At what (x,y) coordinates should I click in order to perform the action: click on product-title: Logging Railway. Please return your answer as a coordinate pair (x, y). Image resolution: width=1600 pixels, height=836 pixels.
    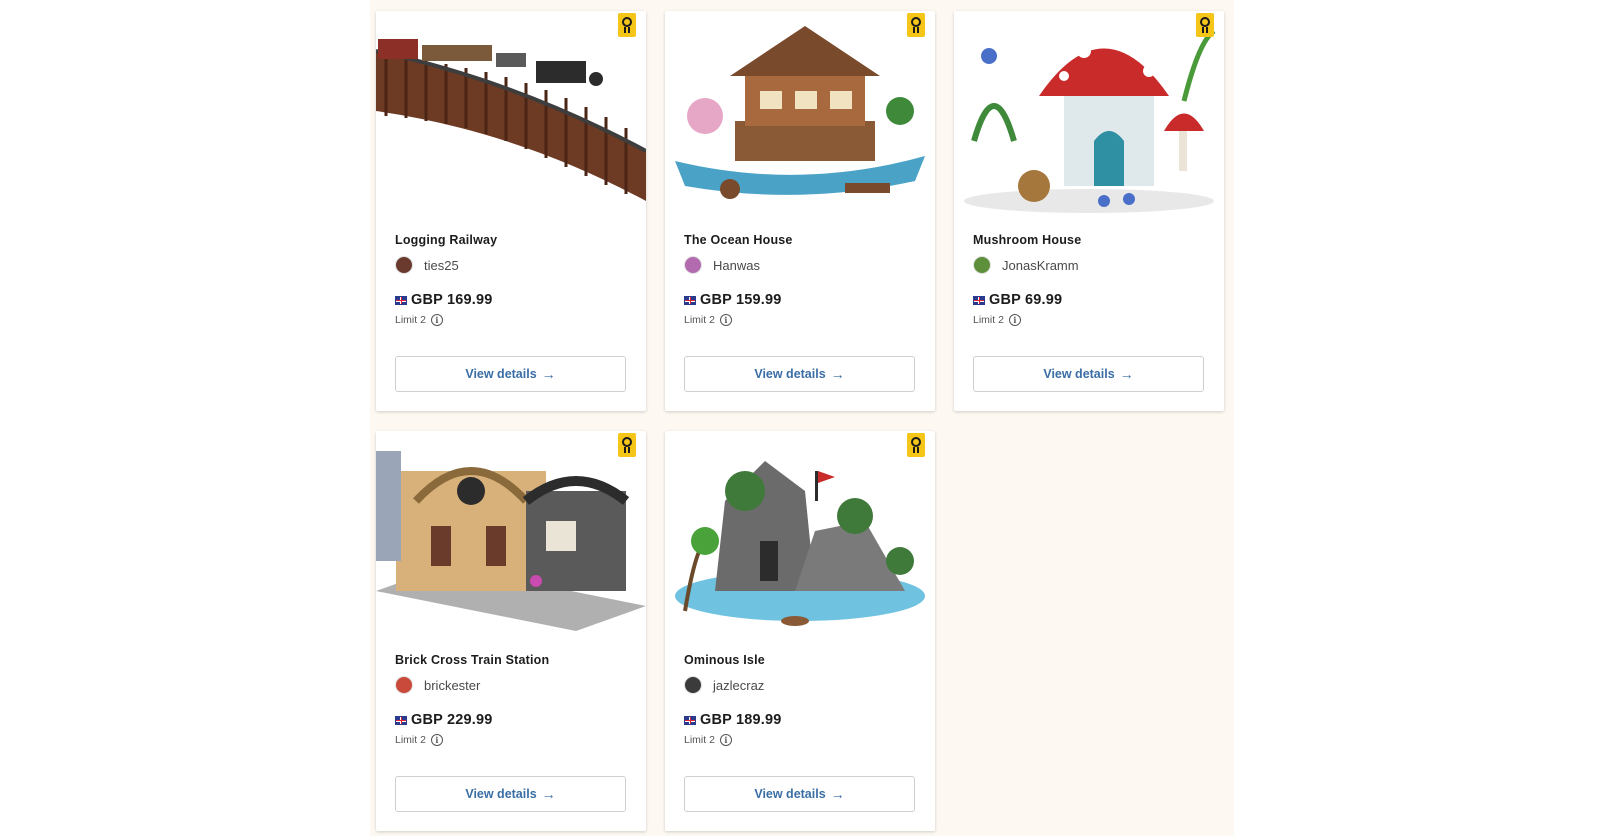
    Looking at the image, I should click on (511, 240).